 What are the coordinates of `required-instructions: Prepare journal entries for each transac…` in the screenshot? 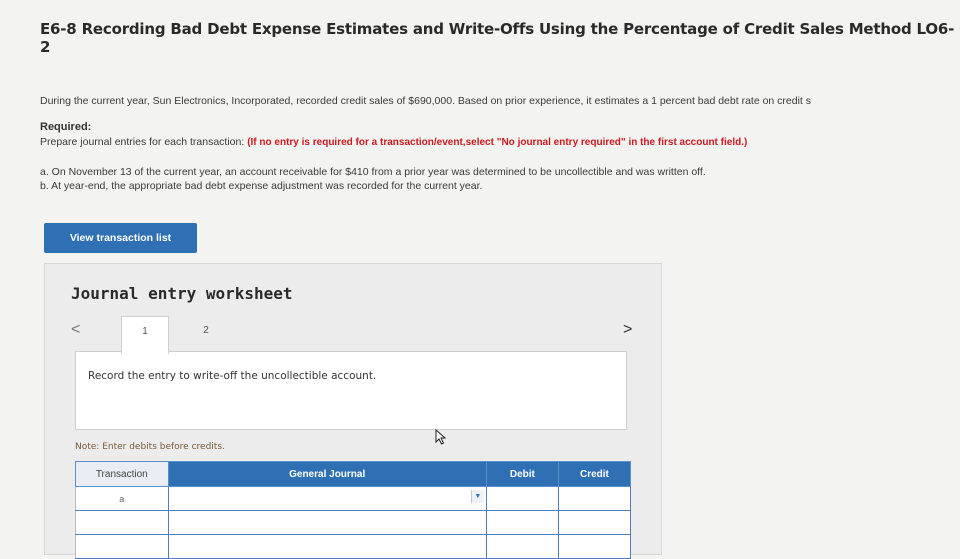 It's located at (393, 142).